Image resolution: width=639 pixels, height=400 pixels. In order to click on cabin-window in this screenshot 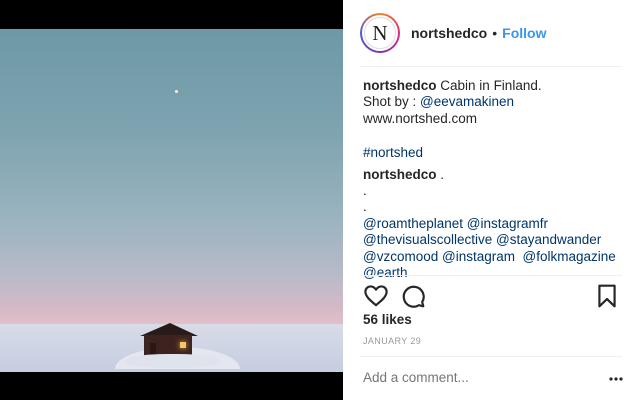, I will do `click(183, 345)`.